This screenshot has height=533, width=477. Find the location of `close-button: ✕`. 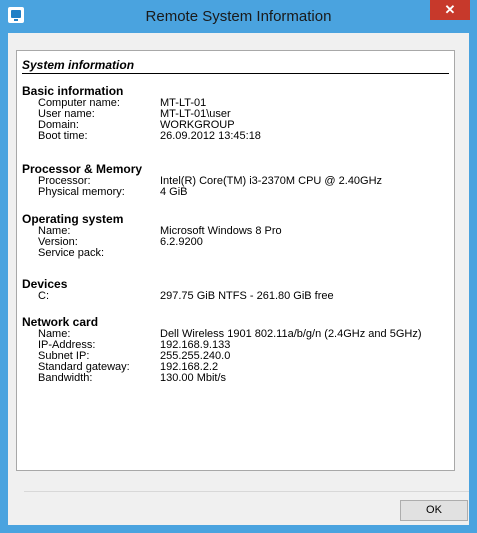

close-button: ✕ is located at coordinates (450, 10).